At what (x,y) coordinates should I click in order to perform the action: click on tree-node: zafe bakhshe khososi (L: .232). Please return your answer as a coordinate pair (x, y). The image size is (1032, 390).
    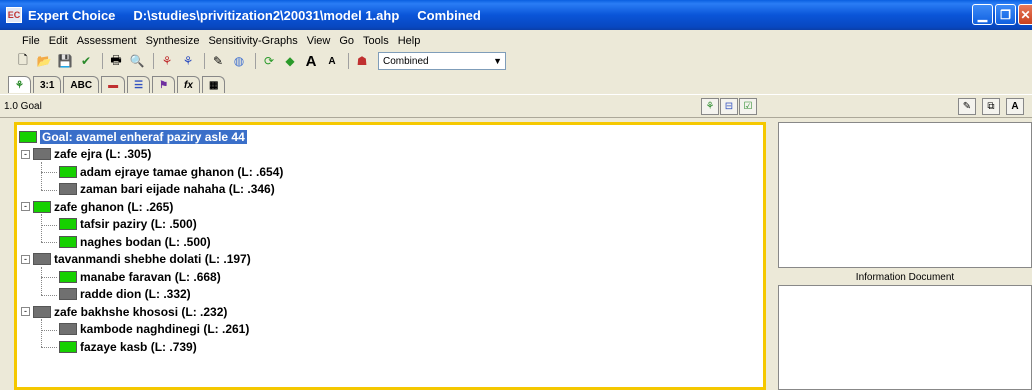
    Looking at the image, I should click on (130, 311).